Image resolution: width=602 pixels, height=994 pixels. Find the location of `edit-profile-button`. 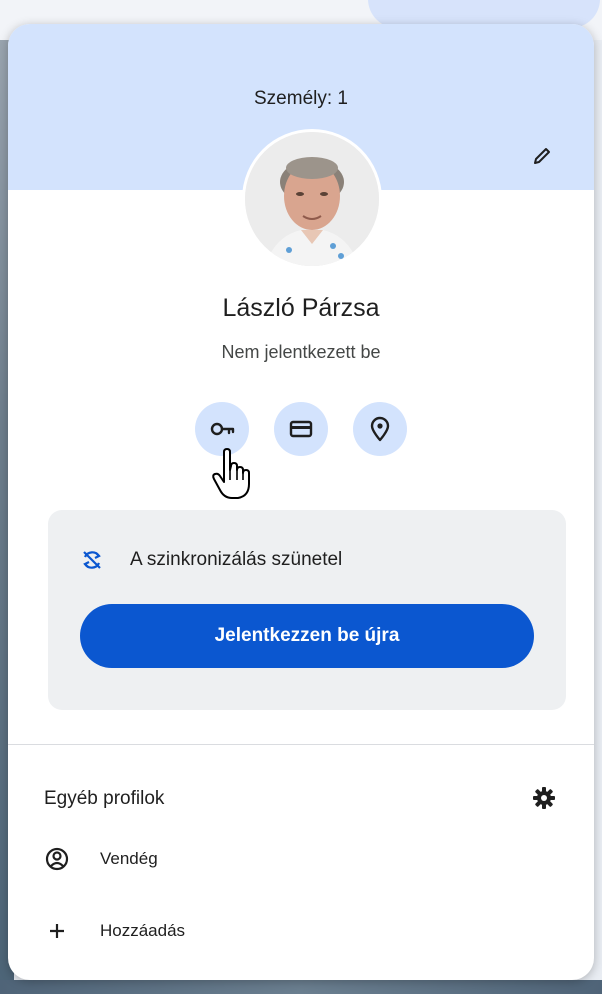

edit-profile-button is located at coordinates (542, 156).